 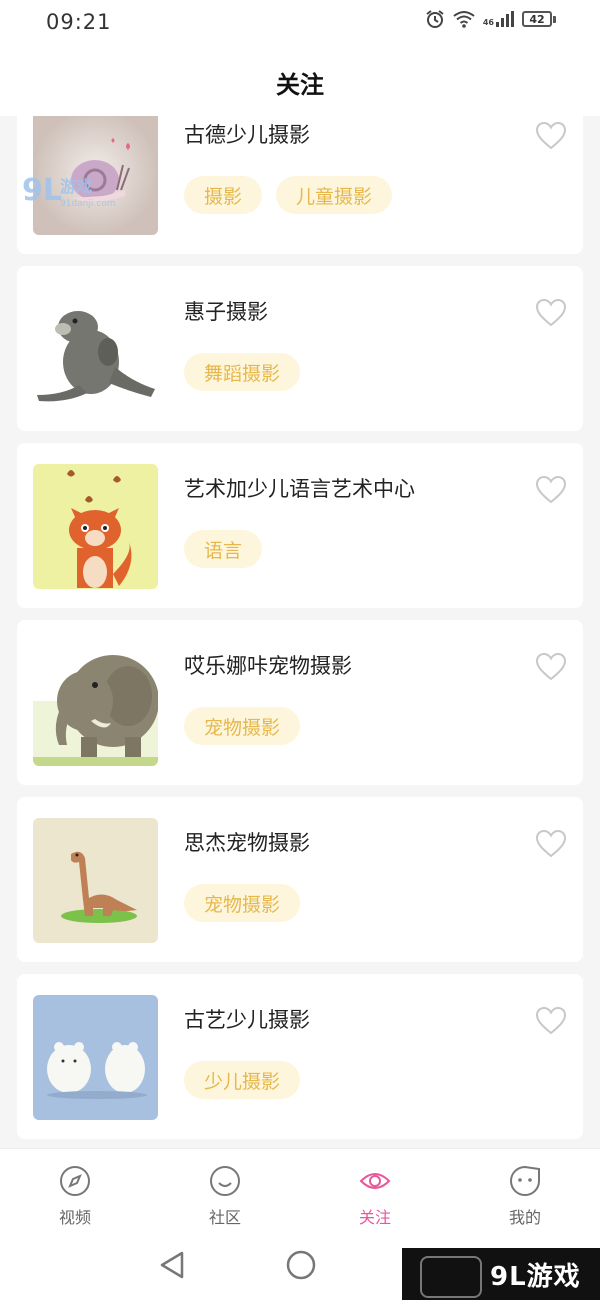 What do you see at coordinates (172, 1265) in the screenshot?
I see `back-icon` at bounding box center [172, 1265].